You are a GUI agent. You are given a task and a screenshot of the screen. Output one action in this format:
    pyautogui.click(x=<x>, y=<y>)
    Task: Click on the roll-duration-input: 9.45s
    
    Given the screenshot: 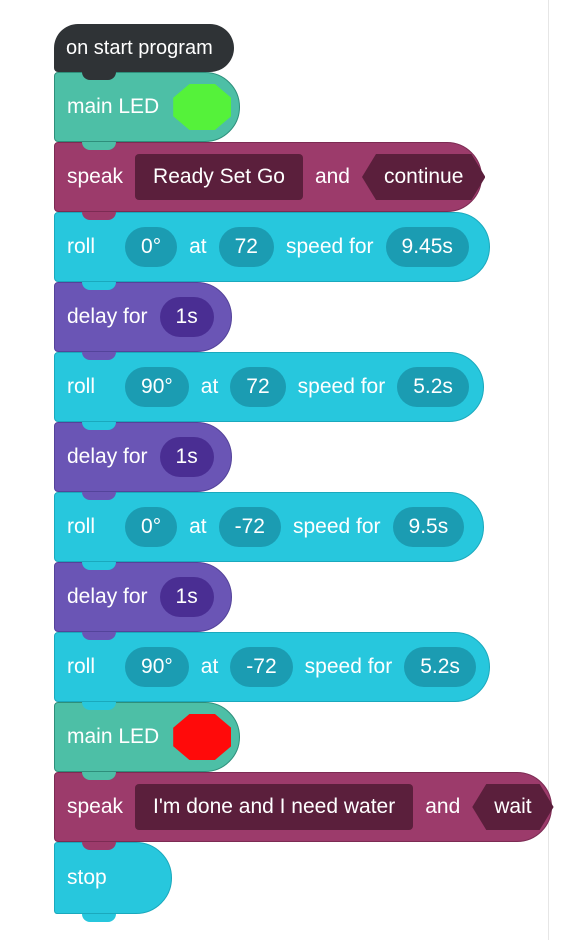 What is the action you would take?
    pyautogui.click(x=427, y=247)
    